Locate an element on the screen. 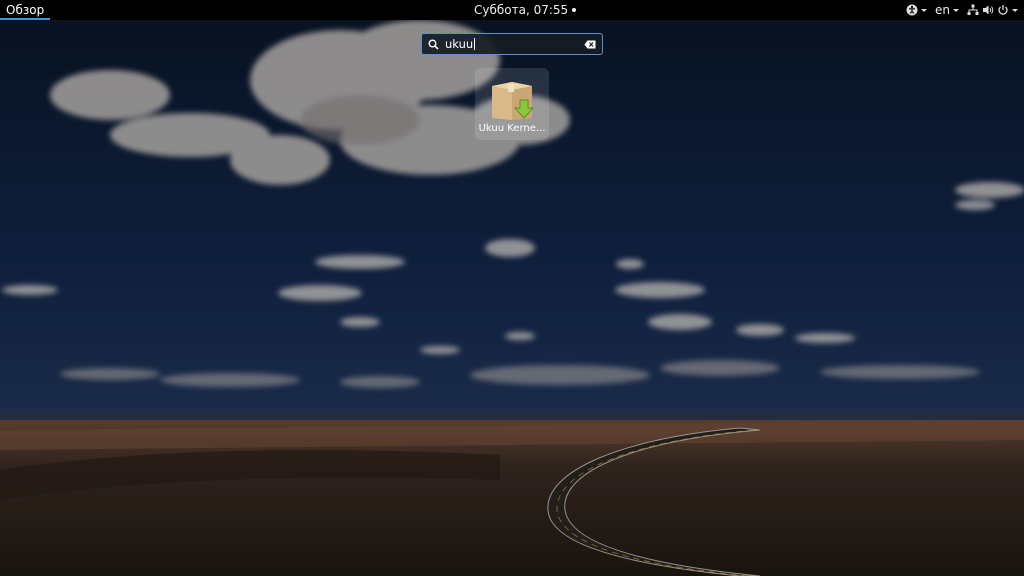 The image size is (1024, 576). power-icon is located at coordinates (1003, 10).